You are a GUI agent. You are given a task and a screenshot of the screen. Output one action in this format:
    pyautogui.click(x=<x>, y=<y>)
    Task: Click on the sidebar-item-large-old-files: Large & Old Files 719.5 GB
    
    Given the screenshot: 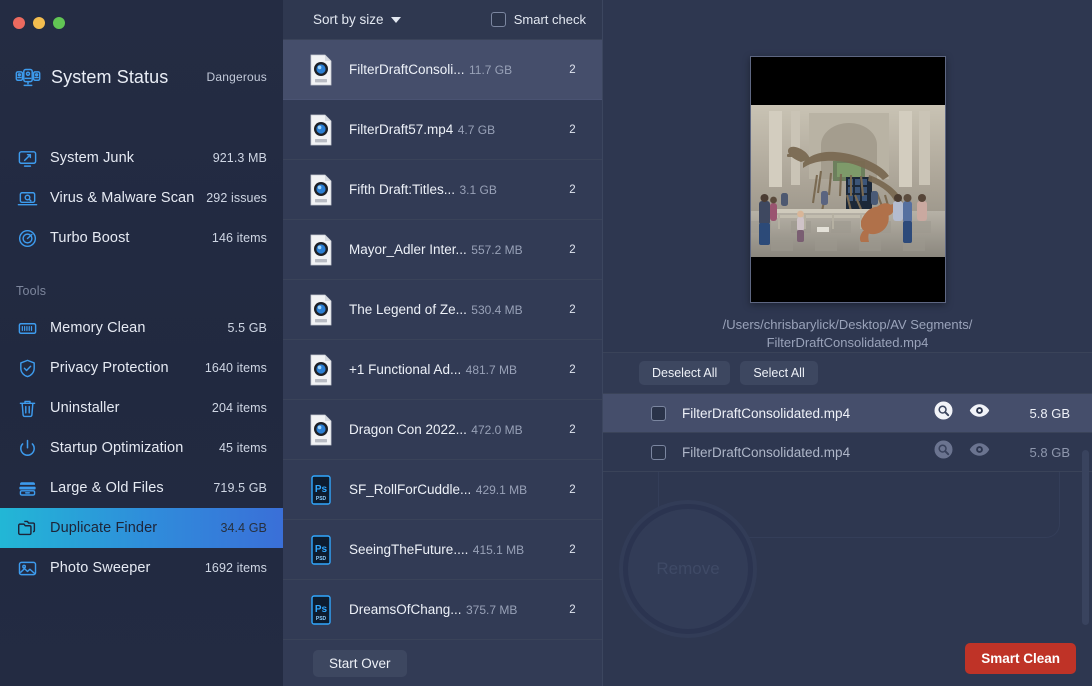 What is the action you would take?
    pyautogui.click(x=141, y=488)
    